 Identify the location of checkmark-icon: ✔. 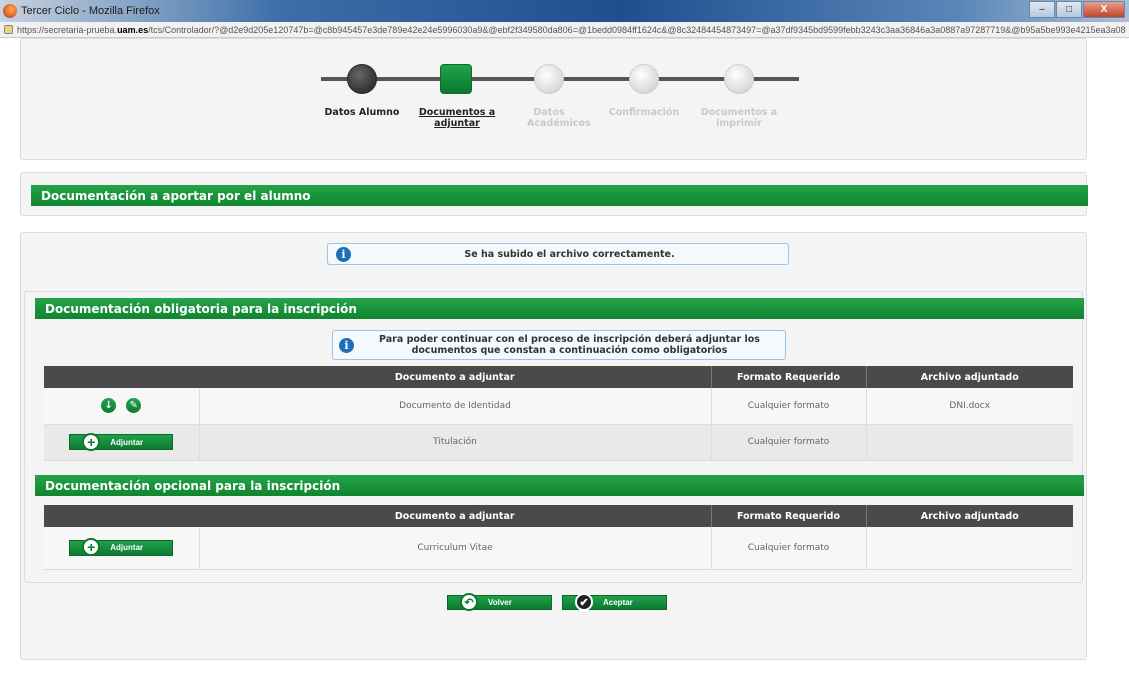
(584, 602).